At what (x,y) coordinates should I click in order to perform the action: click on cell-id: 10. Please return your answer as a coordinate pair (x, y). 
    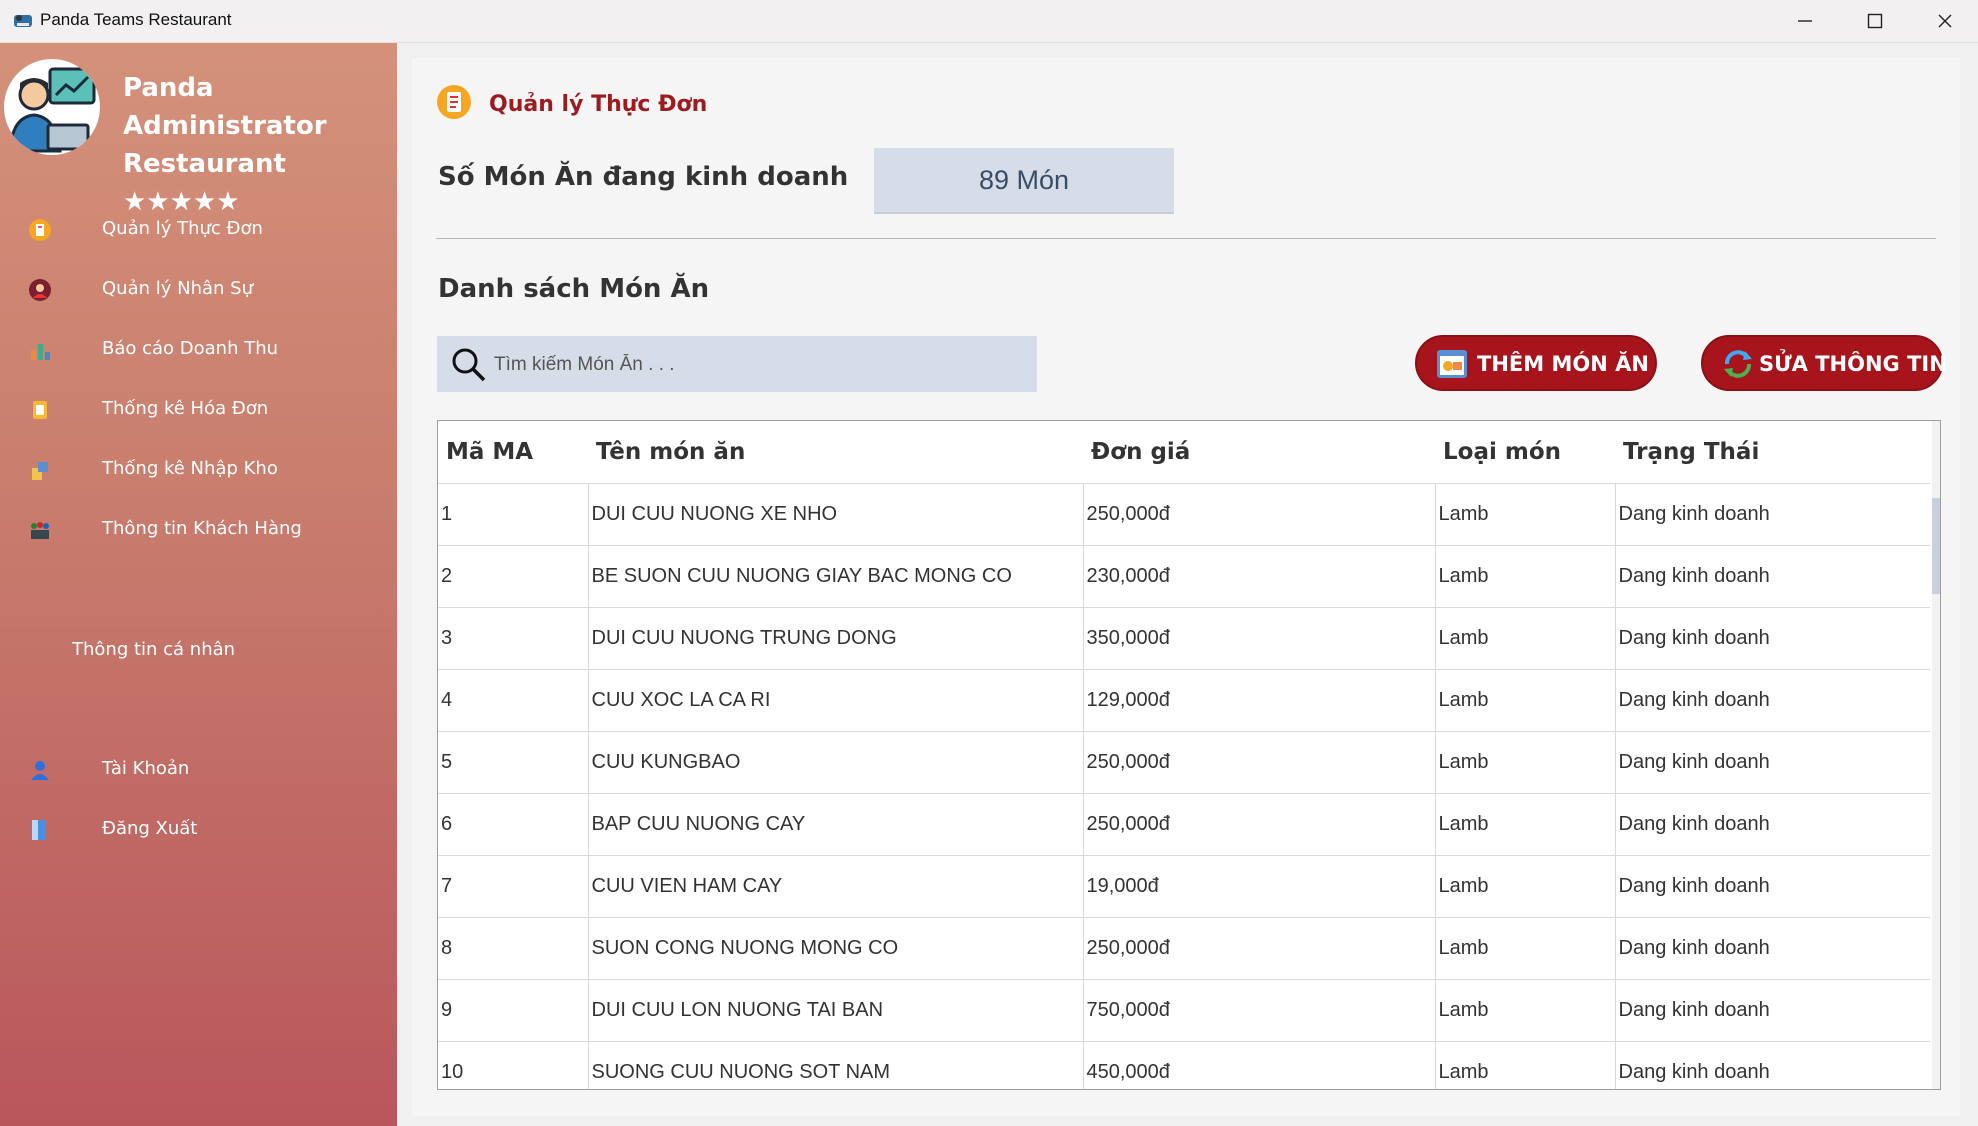
    Looking at the image, I should click on (513, 1065).